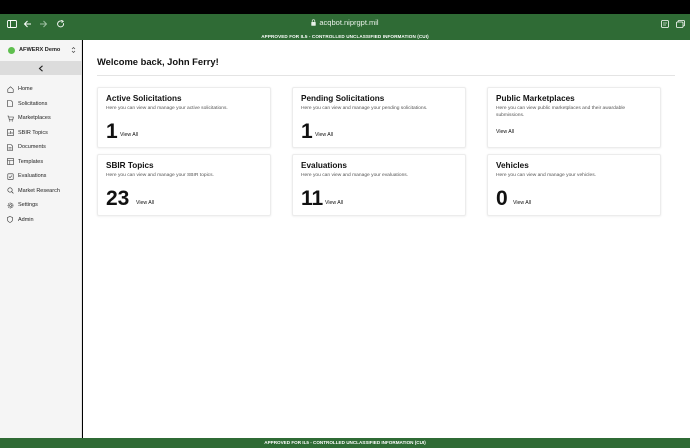 The image size is (690, 448). I want to click on sidebar-item-settings: Settings, so click(41, 205).